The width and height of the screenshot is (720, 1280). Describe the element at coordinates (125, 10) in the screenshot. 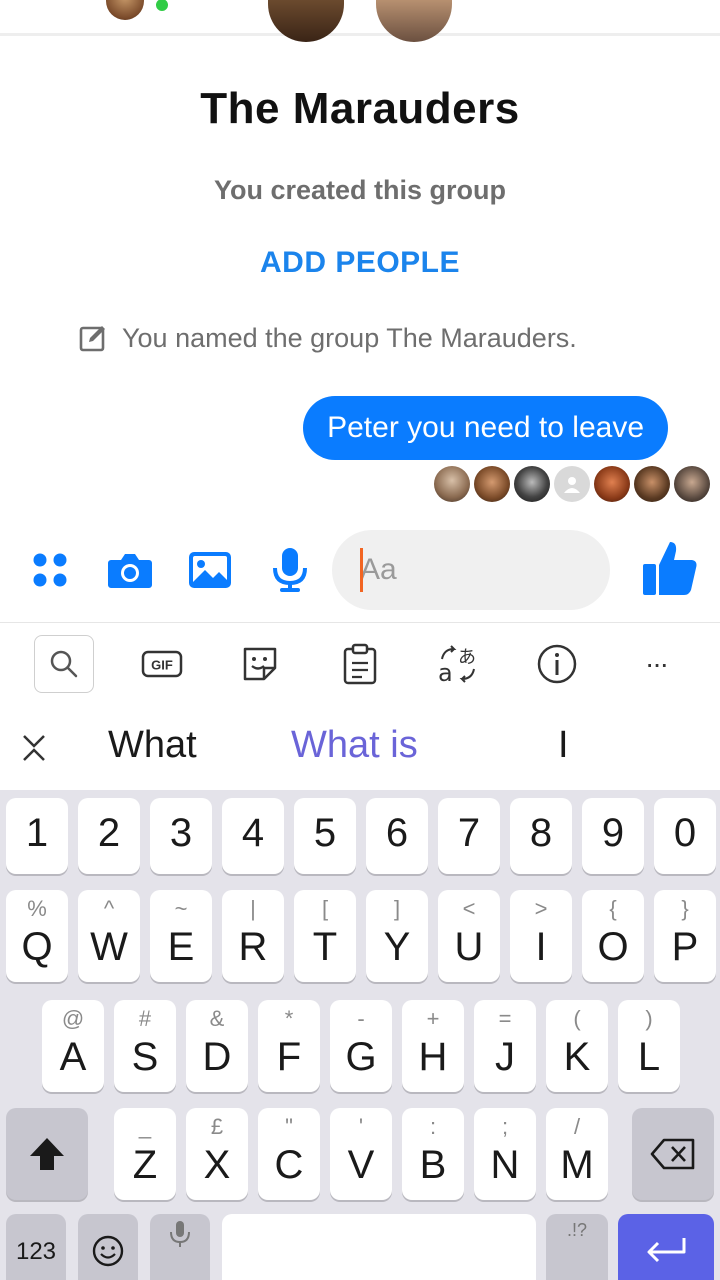

I see `header-avatar` at that location.